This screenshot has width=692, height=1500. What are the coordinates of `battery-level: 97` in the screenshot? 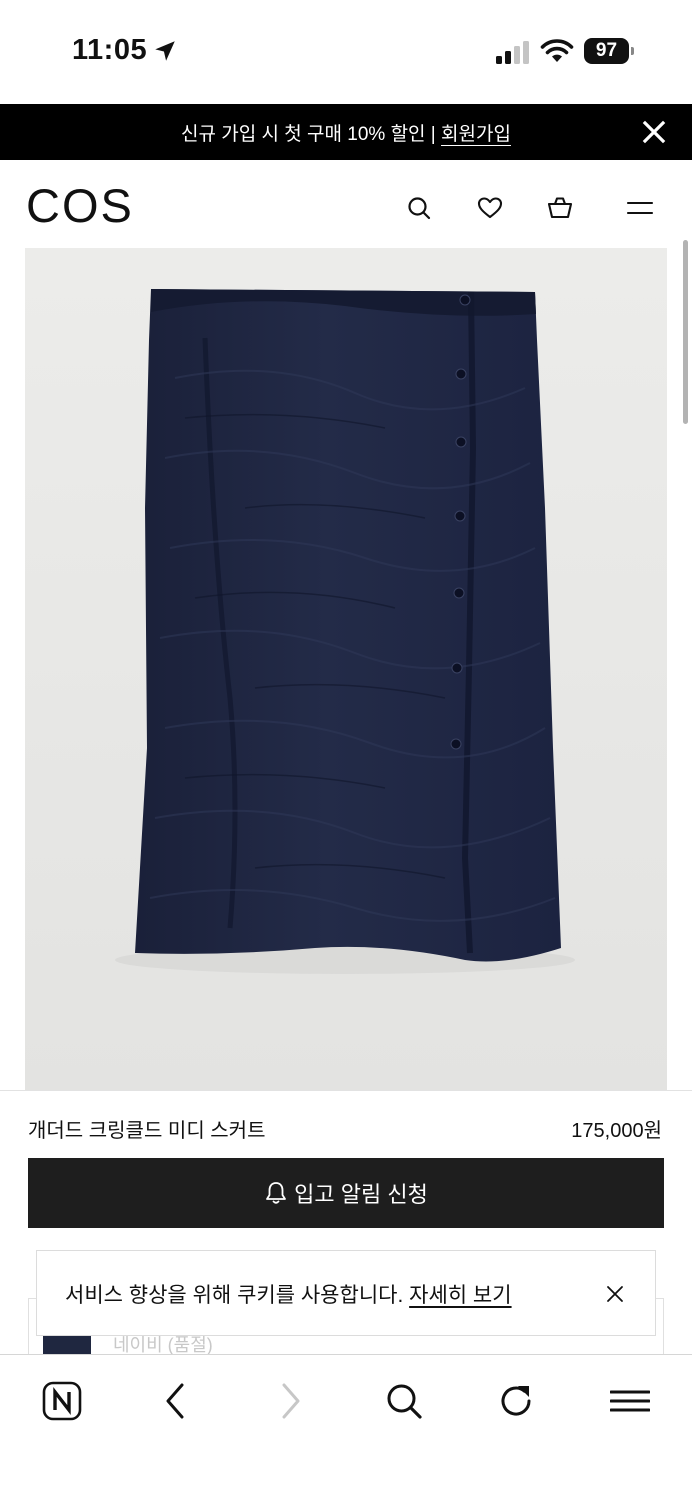 It's located at (606, 51).